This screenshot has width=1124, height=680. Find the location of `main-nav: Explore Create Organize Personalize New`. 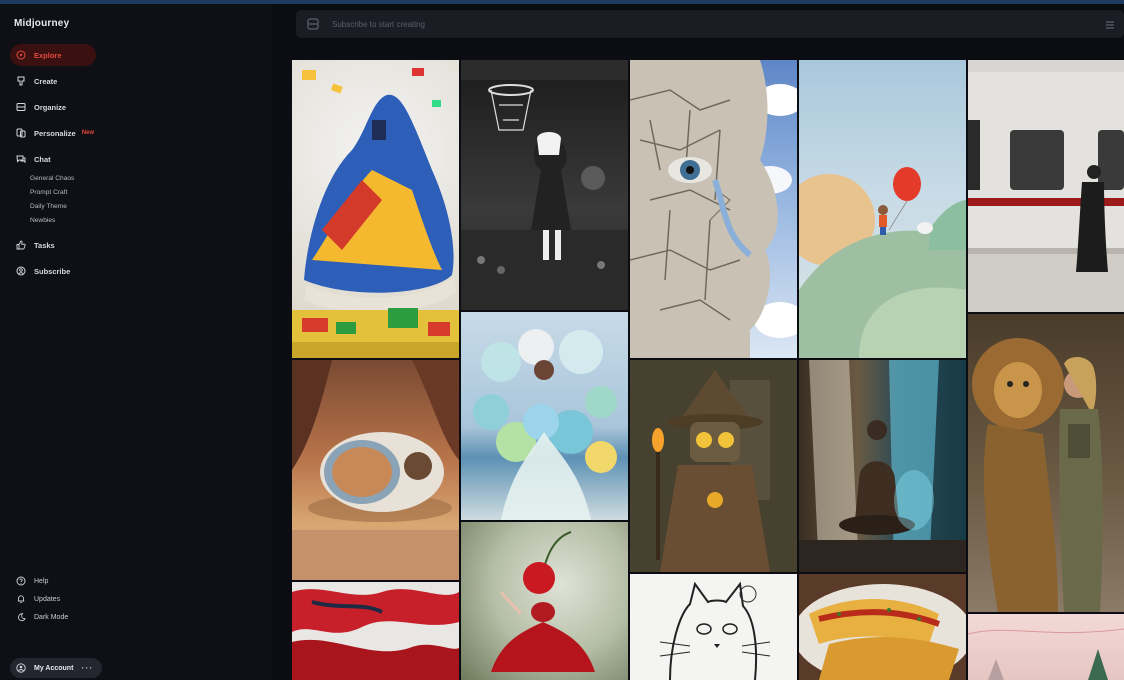

main-nav: Explore Create Organize Personalize New is located at coordinates (133, 165).